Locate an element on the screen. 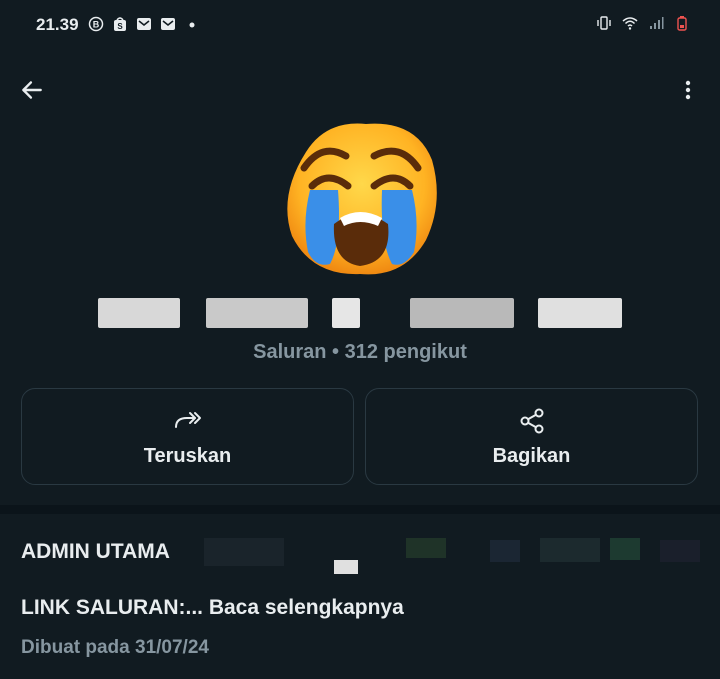  share-icon is located at coordinates (531, 421).